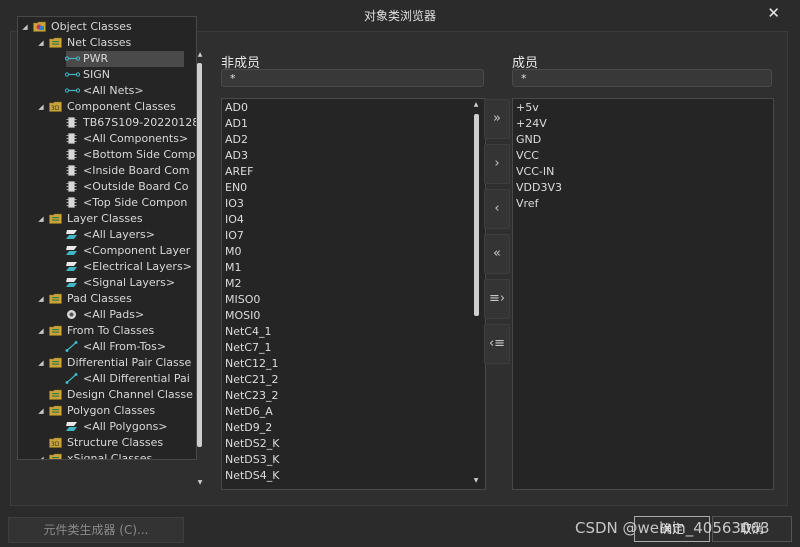 The height and width of the screenshot is (547, 800). Describe the element at coordinates (773, 13) in the screenshot. I see `close-icon: ✕` at that location.